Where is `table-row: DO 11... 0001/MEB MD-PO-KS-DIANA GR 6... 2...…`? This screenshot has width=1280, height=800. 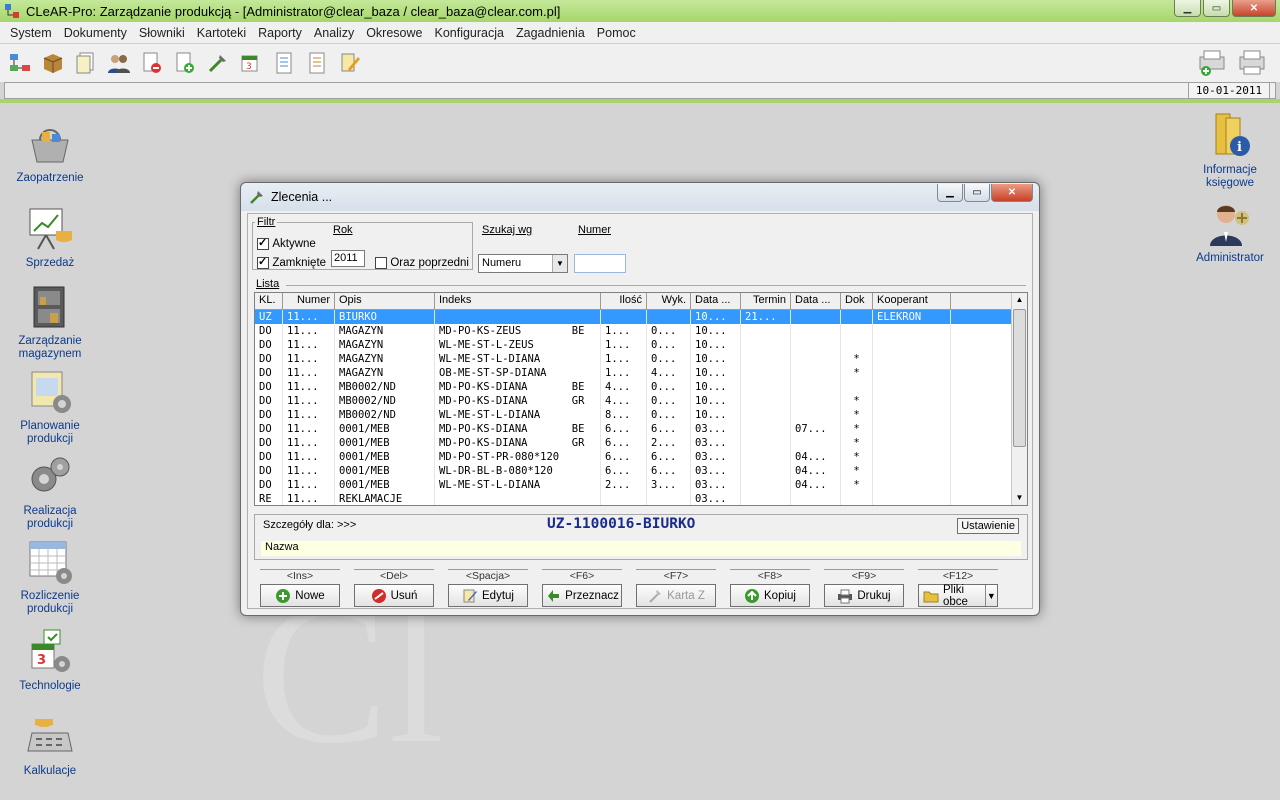
table-row: DO 11... 0001/MEB MD-PO-KS-DIANA GR 6... 2...… is located at coordinates (641, 443).